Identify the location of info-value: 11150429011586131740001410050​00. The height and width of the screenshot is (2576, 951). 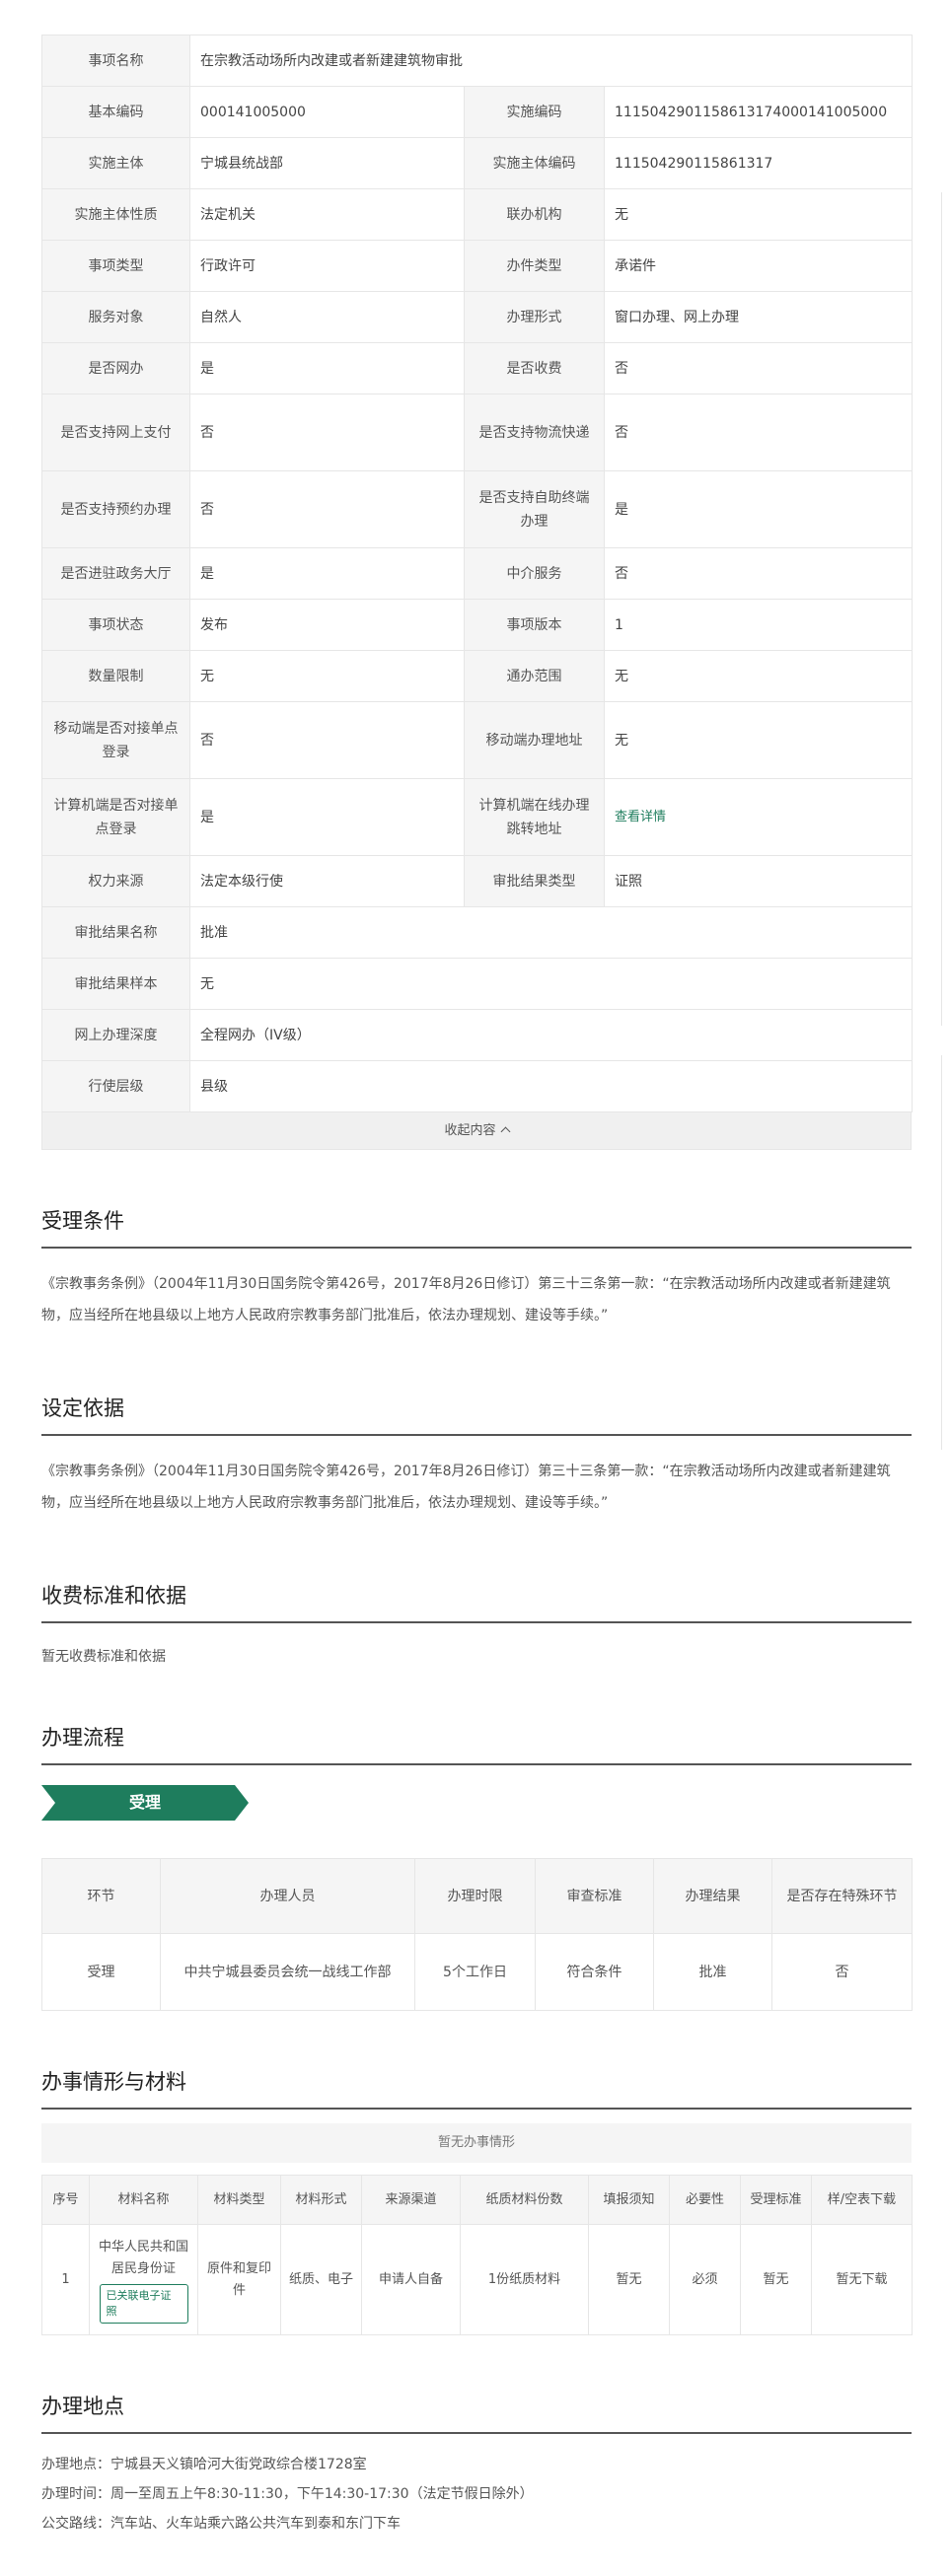
(758, 112).